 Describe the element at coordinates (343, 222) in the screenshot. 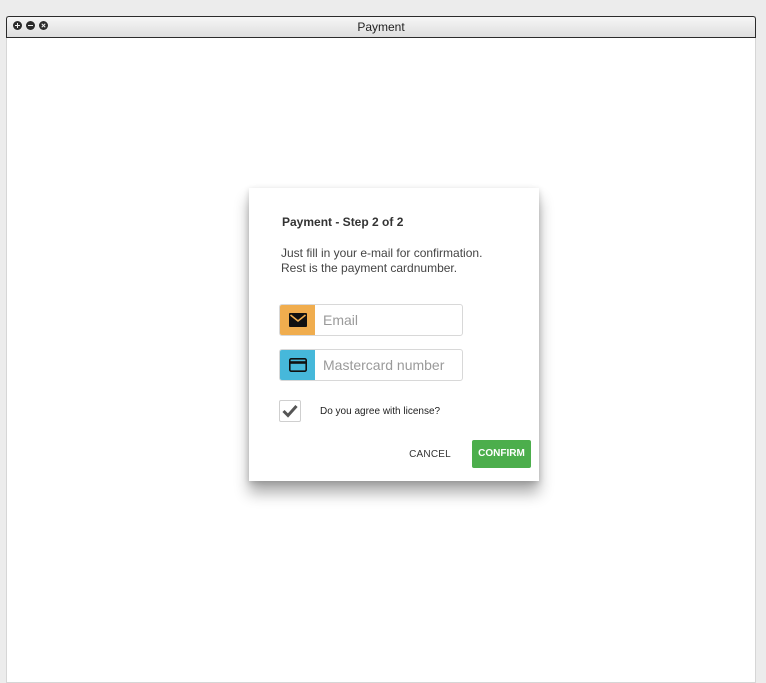

I see `dialog-title: Payment - Step 2 of 2` at that location.